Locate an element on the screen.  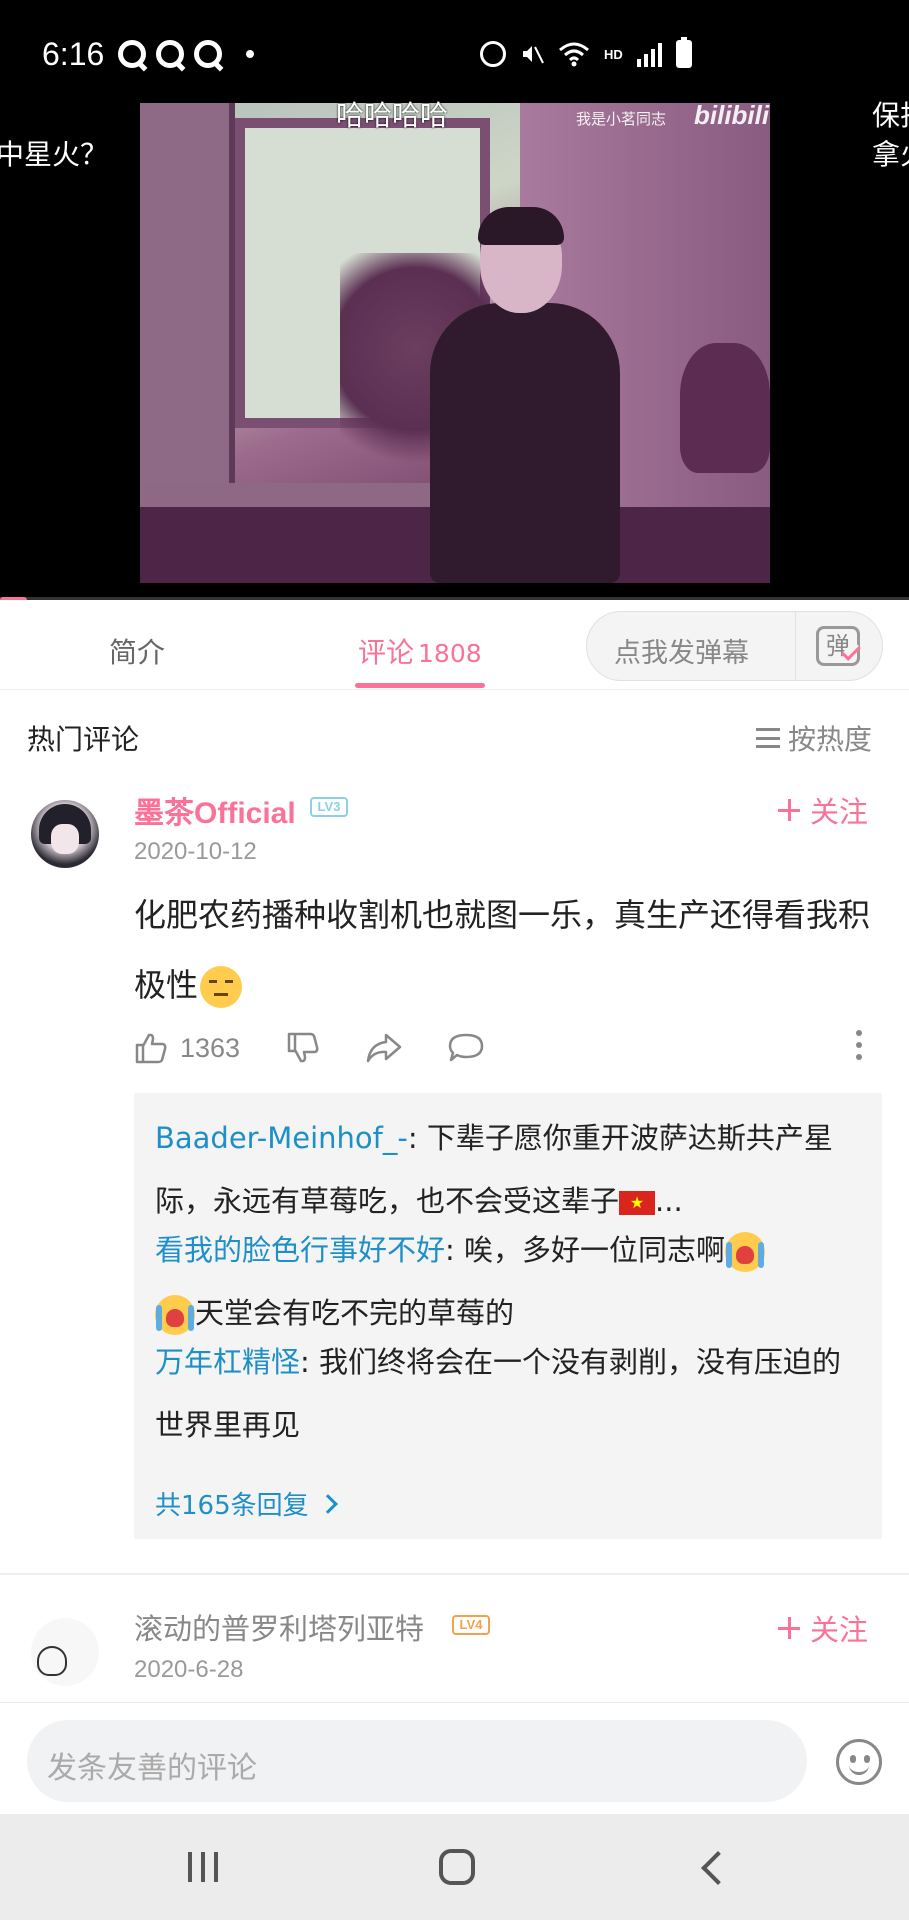
active-tab-indicator is located at coordinates (420, 685).